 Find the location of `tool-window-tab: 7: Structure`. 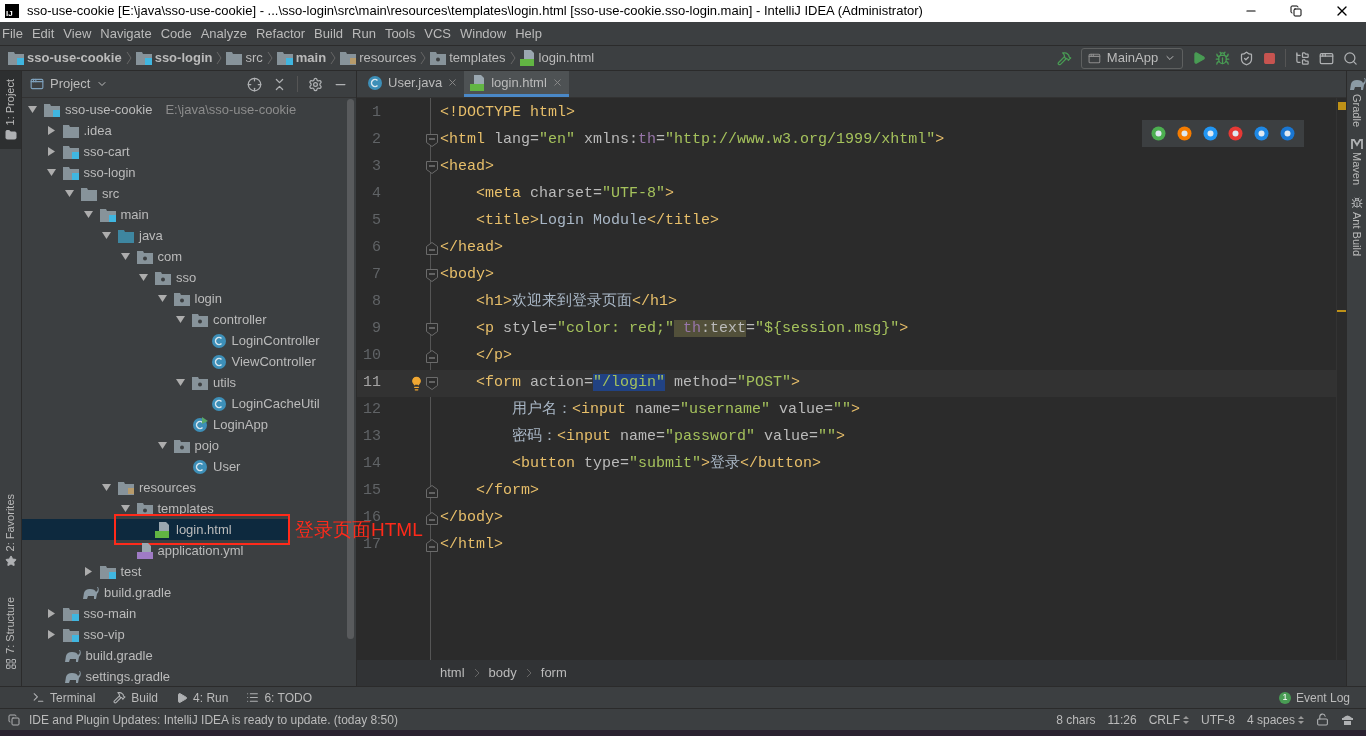

tool-window-tab: 7: Structure is located at coordinates (10, 633).